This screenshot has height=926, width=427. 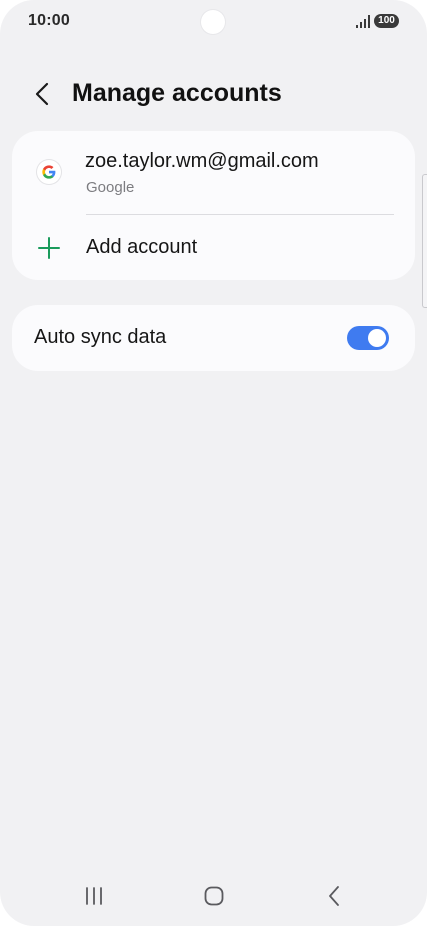 I want to click on navigation-bar, so click(x=213, y=896).